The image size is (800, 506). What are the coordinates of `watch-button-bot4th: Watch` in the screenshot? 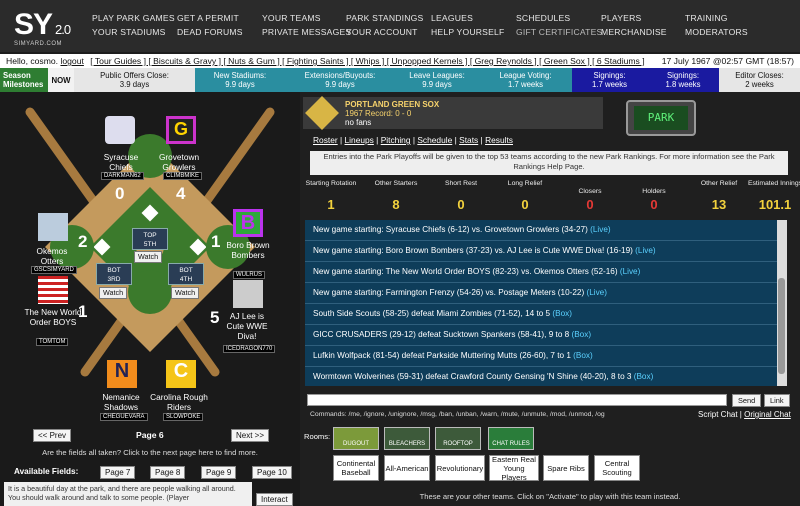 It's located at (185, 293).